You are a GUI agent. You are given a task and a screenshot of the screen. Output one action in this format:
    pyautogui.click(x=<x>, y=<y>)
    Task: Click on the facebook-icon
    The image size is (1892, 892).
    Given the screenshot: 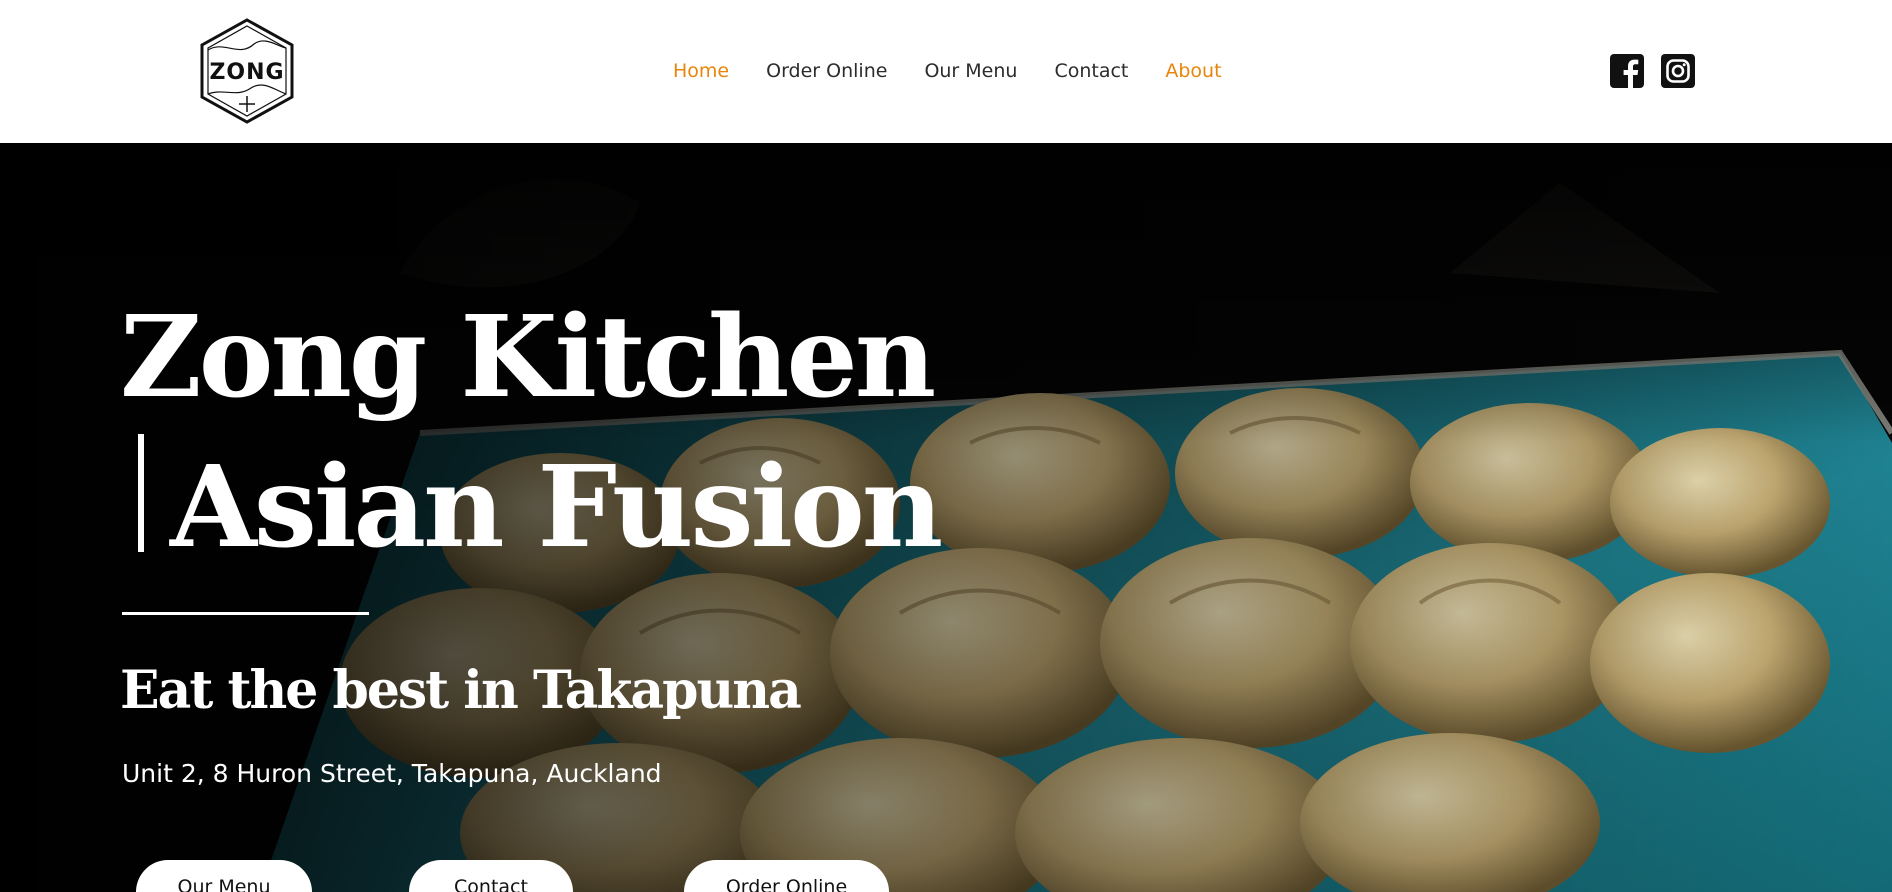 What is the action you would take?
    pyautogui.click(x=1627, y=71)
    